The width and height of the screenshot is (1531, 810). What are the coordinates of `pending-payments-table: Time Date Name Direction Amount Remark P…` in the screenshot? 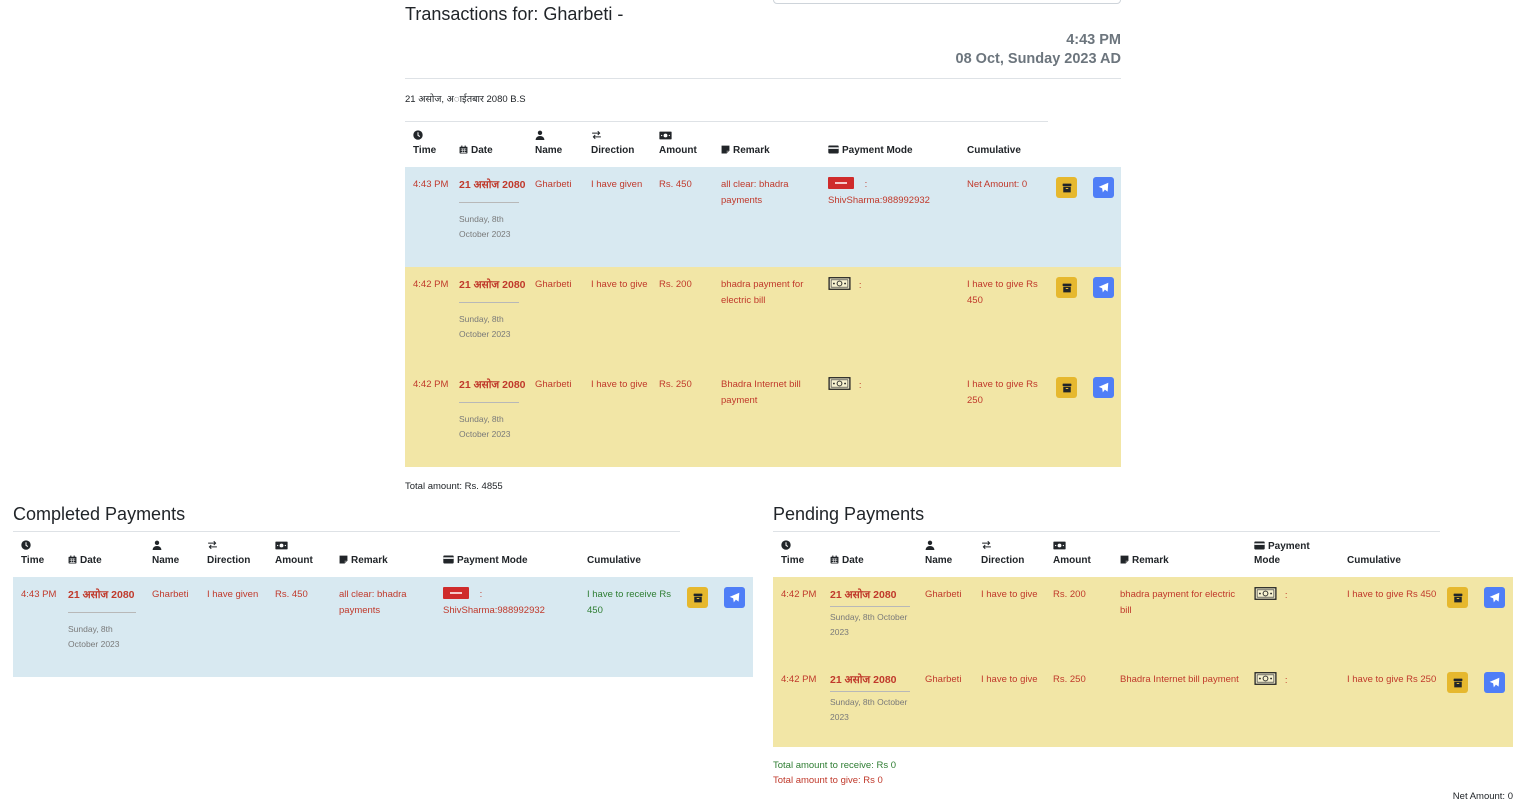 It's located at (1143, 643).